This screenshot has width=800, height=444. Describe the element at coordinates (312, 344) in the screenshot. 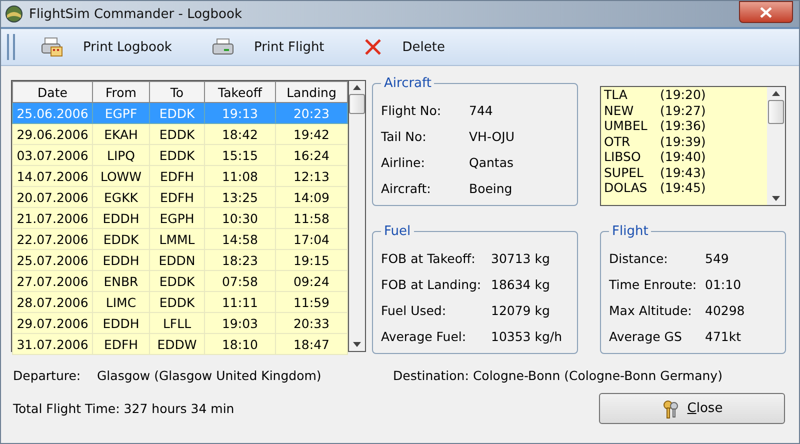

I see `table-cell: 18:47` at that location.